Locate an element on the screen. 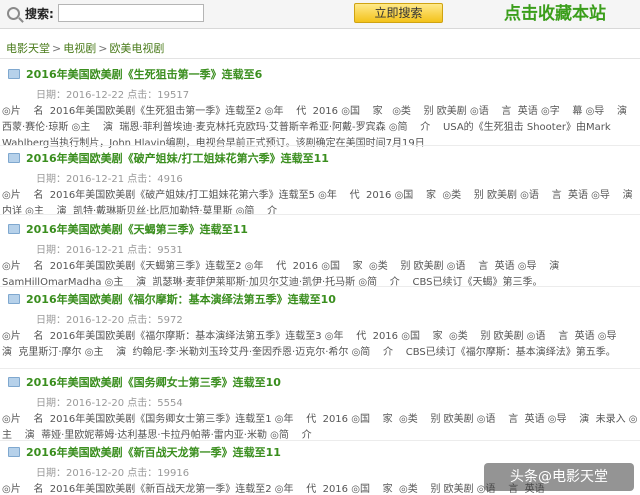 This screenshot has height=495, width=640. entry-title-text: 2016年美国欧美剧《福尔摩斯：基本演绎法第五季》连载至10 is located at coordinates (181, 299).